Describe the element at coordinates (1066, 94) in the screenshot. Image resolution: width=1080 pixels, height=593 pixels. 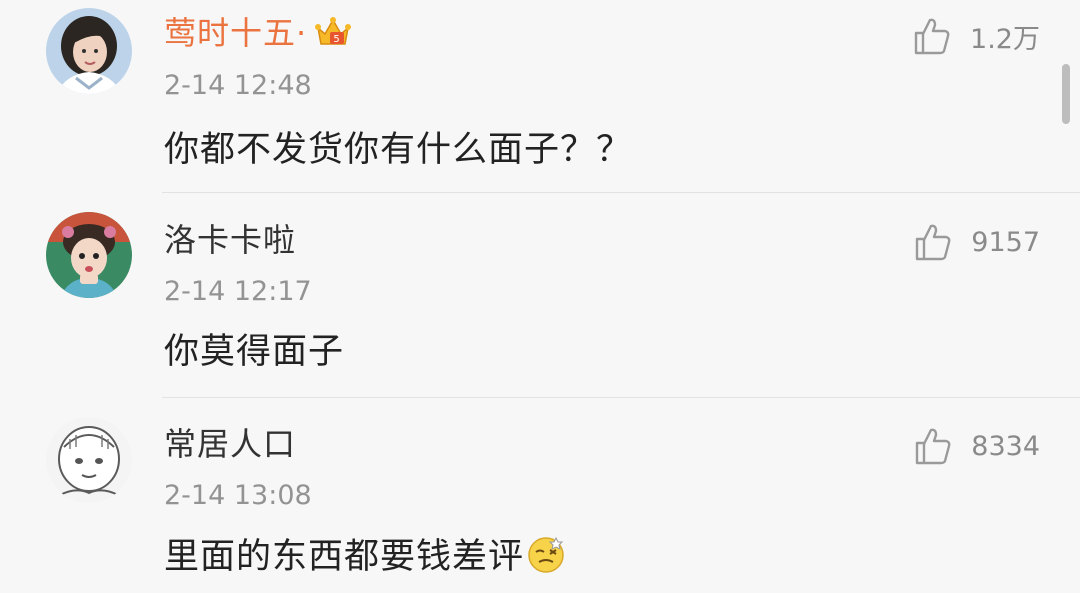
I see `scrollbar` at that location.